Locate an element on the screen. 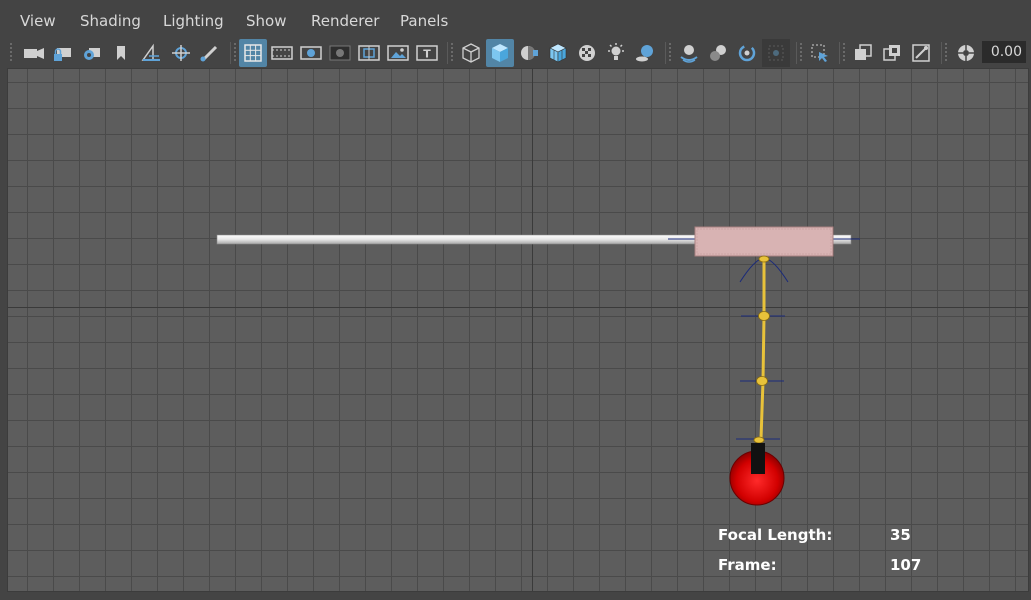  sliding-block is located at coordinates (764, 241).